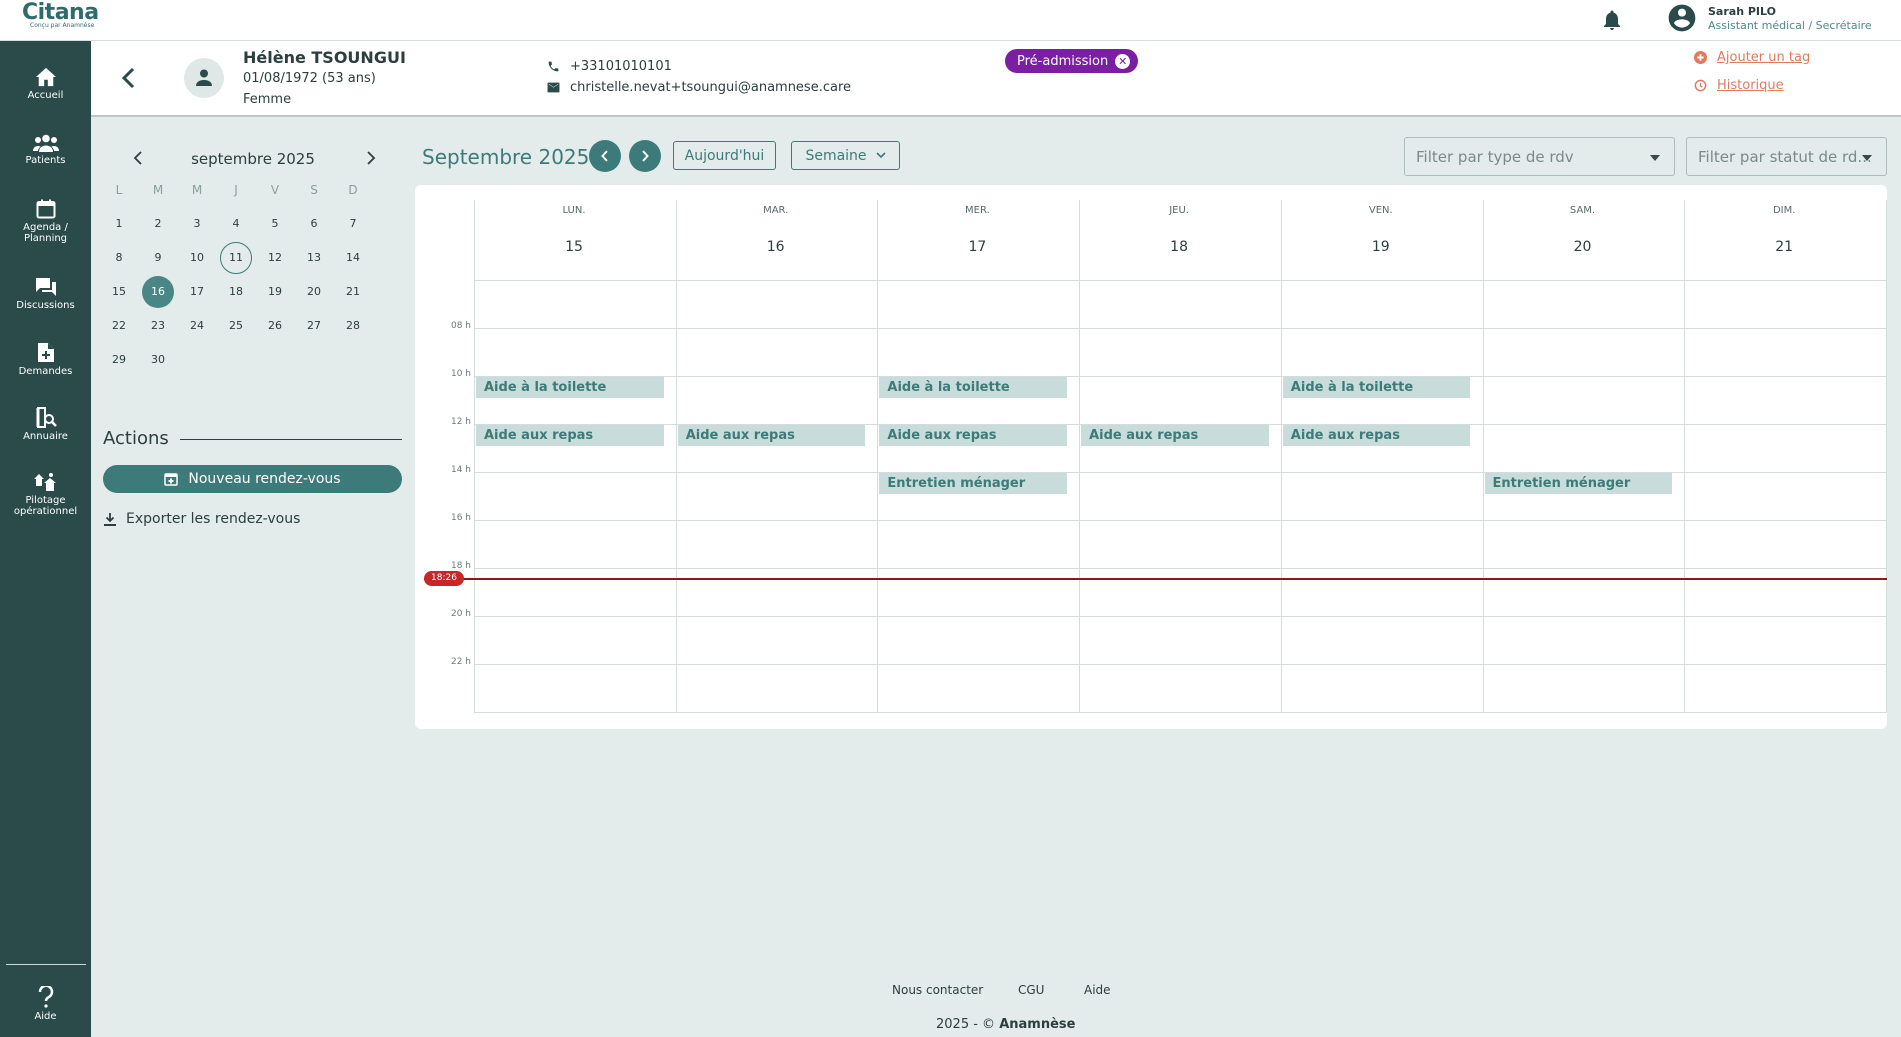 Image resolution: width=1901 pixels, height=1037 pixels. Describe the element at coordinates (158, 292) in the screenshot. I see `mini-cal-day: 16` at that location.